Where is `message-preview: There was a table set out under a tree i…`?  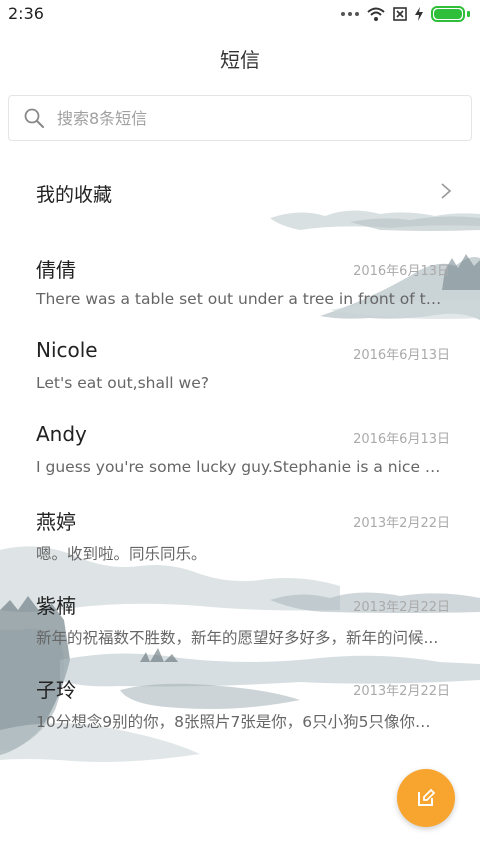
message-preview: There was a table set out under a tree i… is located at coordinates (241, 299).